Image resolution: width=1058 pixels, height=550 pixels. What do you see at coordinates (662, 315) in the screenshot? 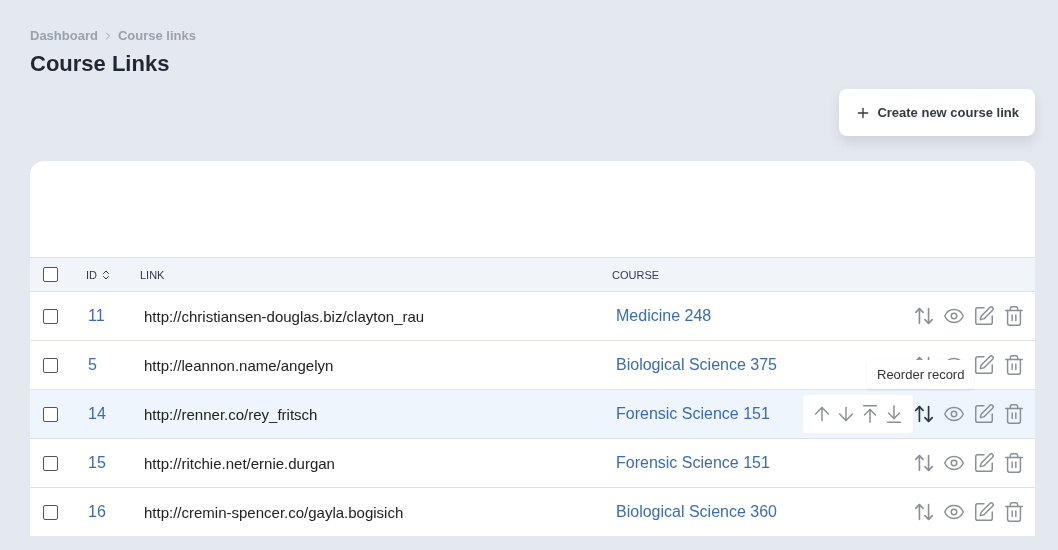
I see `course-link: Medicine 248` at bounding box center [662, 315].